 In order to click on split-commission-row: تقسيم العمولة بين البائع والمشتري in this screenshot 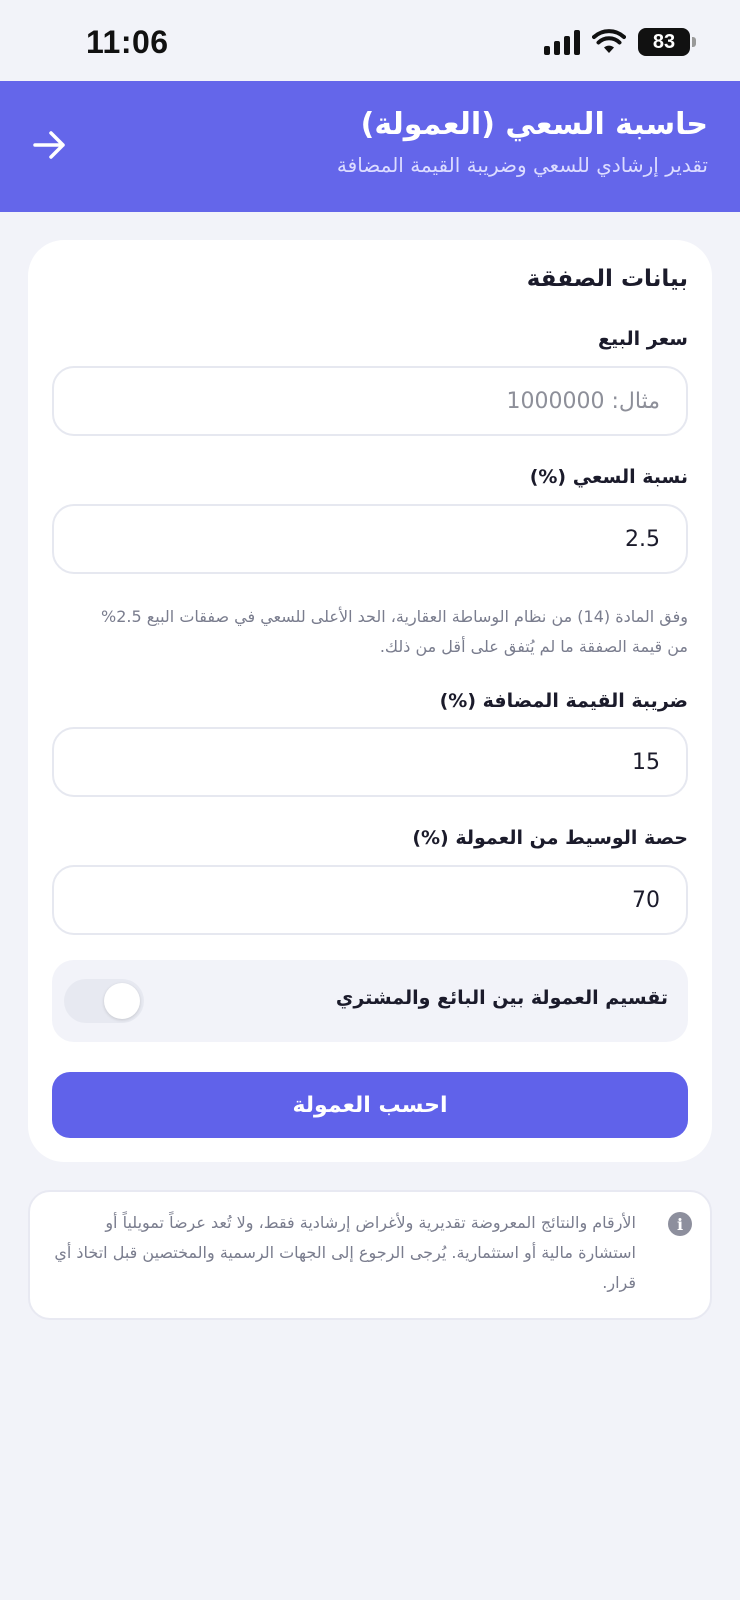, I will do `click(370, 1001)`.